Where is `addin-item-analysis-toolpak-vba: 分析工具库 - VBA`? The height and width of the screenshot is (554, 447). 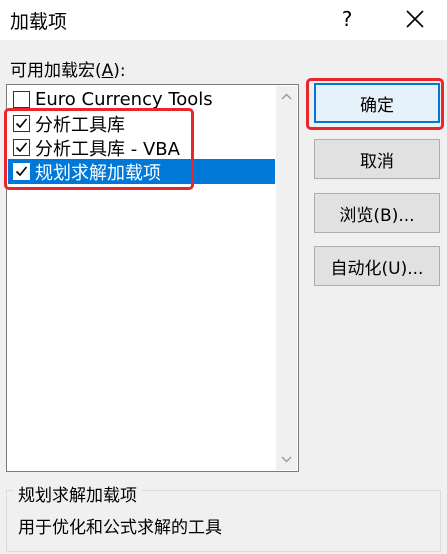
addin-item-analysis-toolpak-vba: 分析工具库 - VBA is located at coordinates (141, 147).